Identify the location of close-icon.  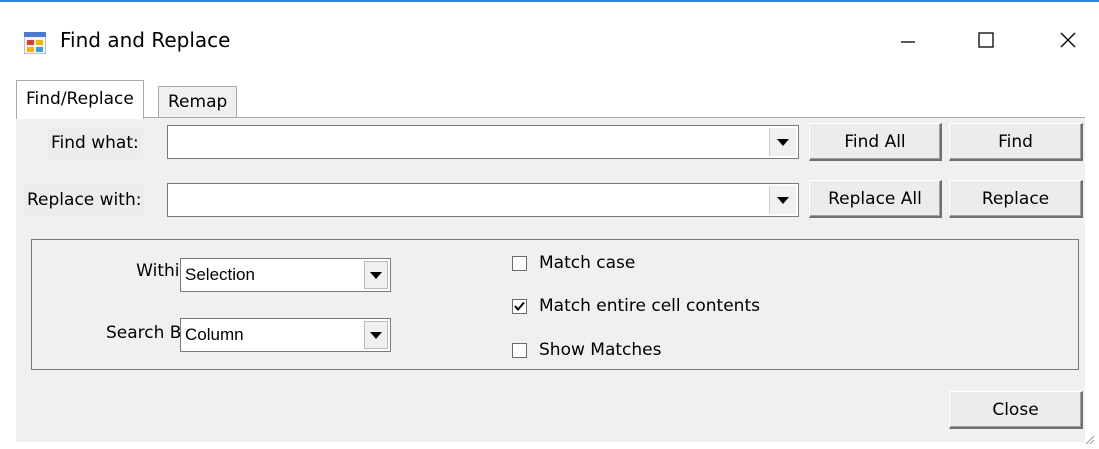
(1068, 40).